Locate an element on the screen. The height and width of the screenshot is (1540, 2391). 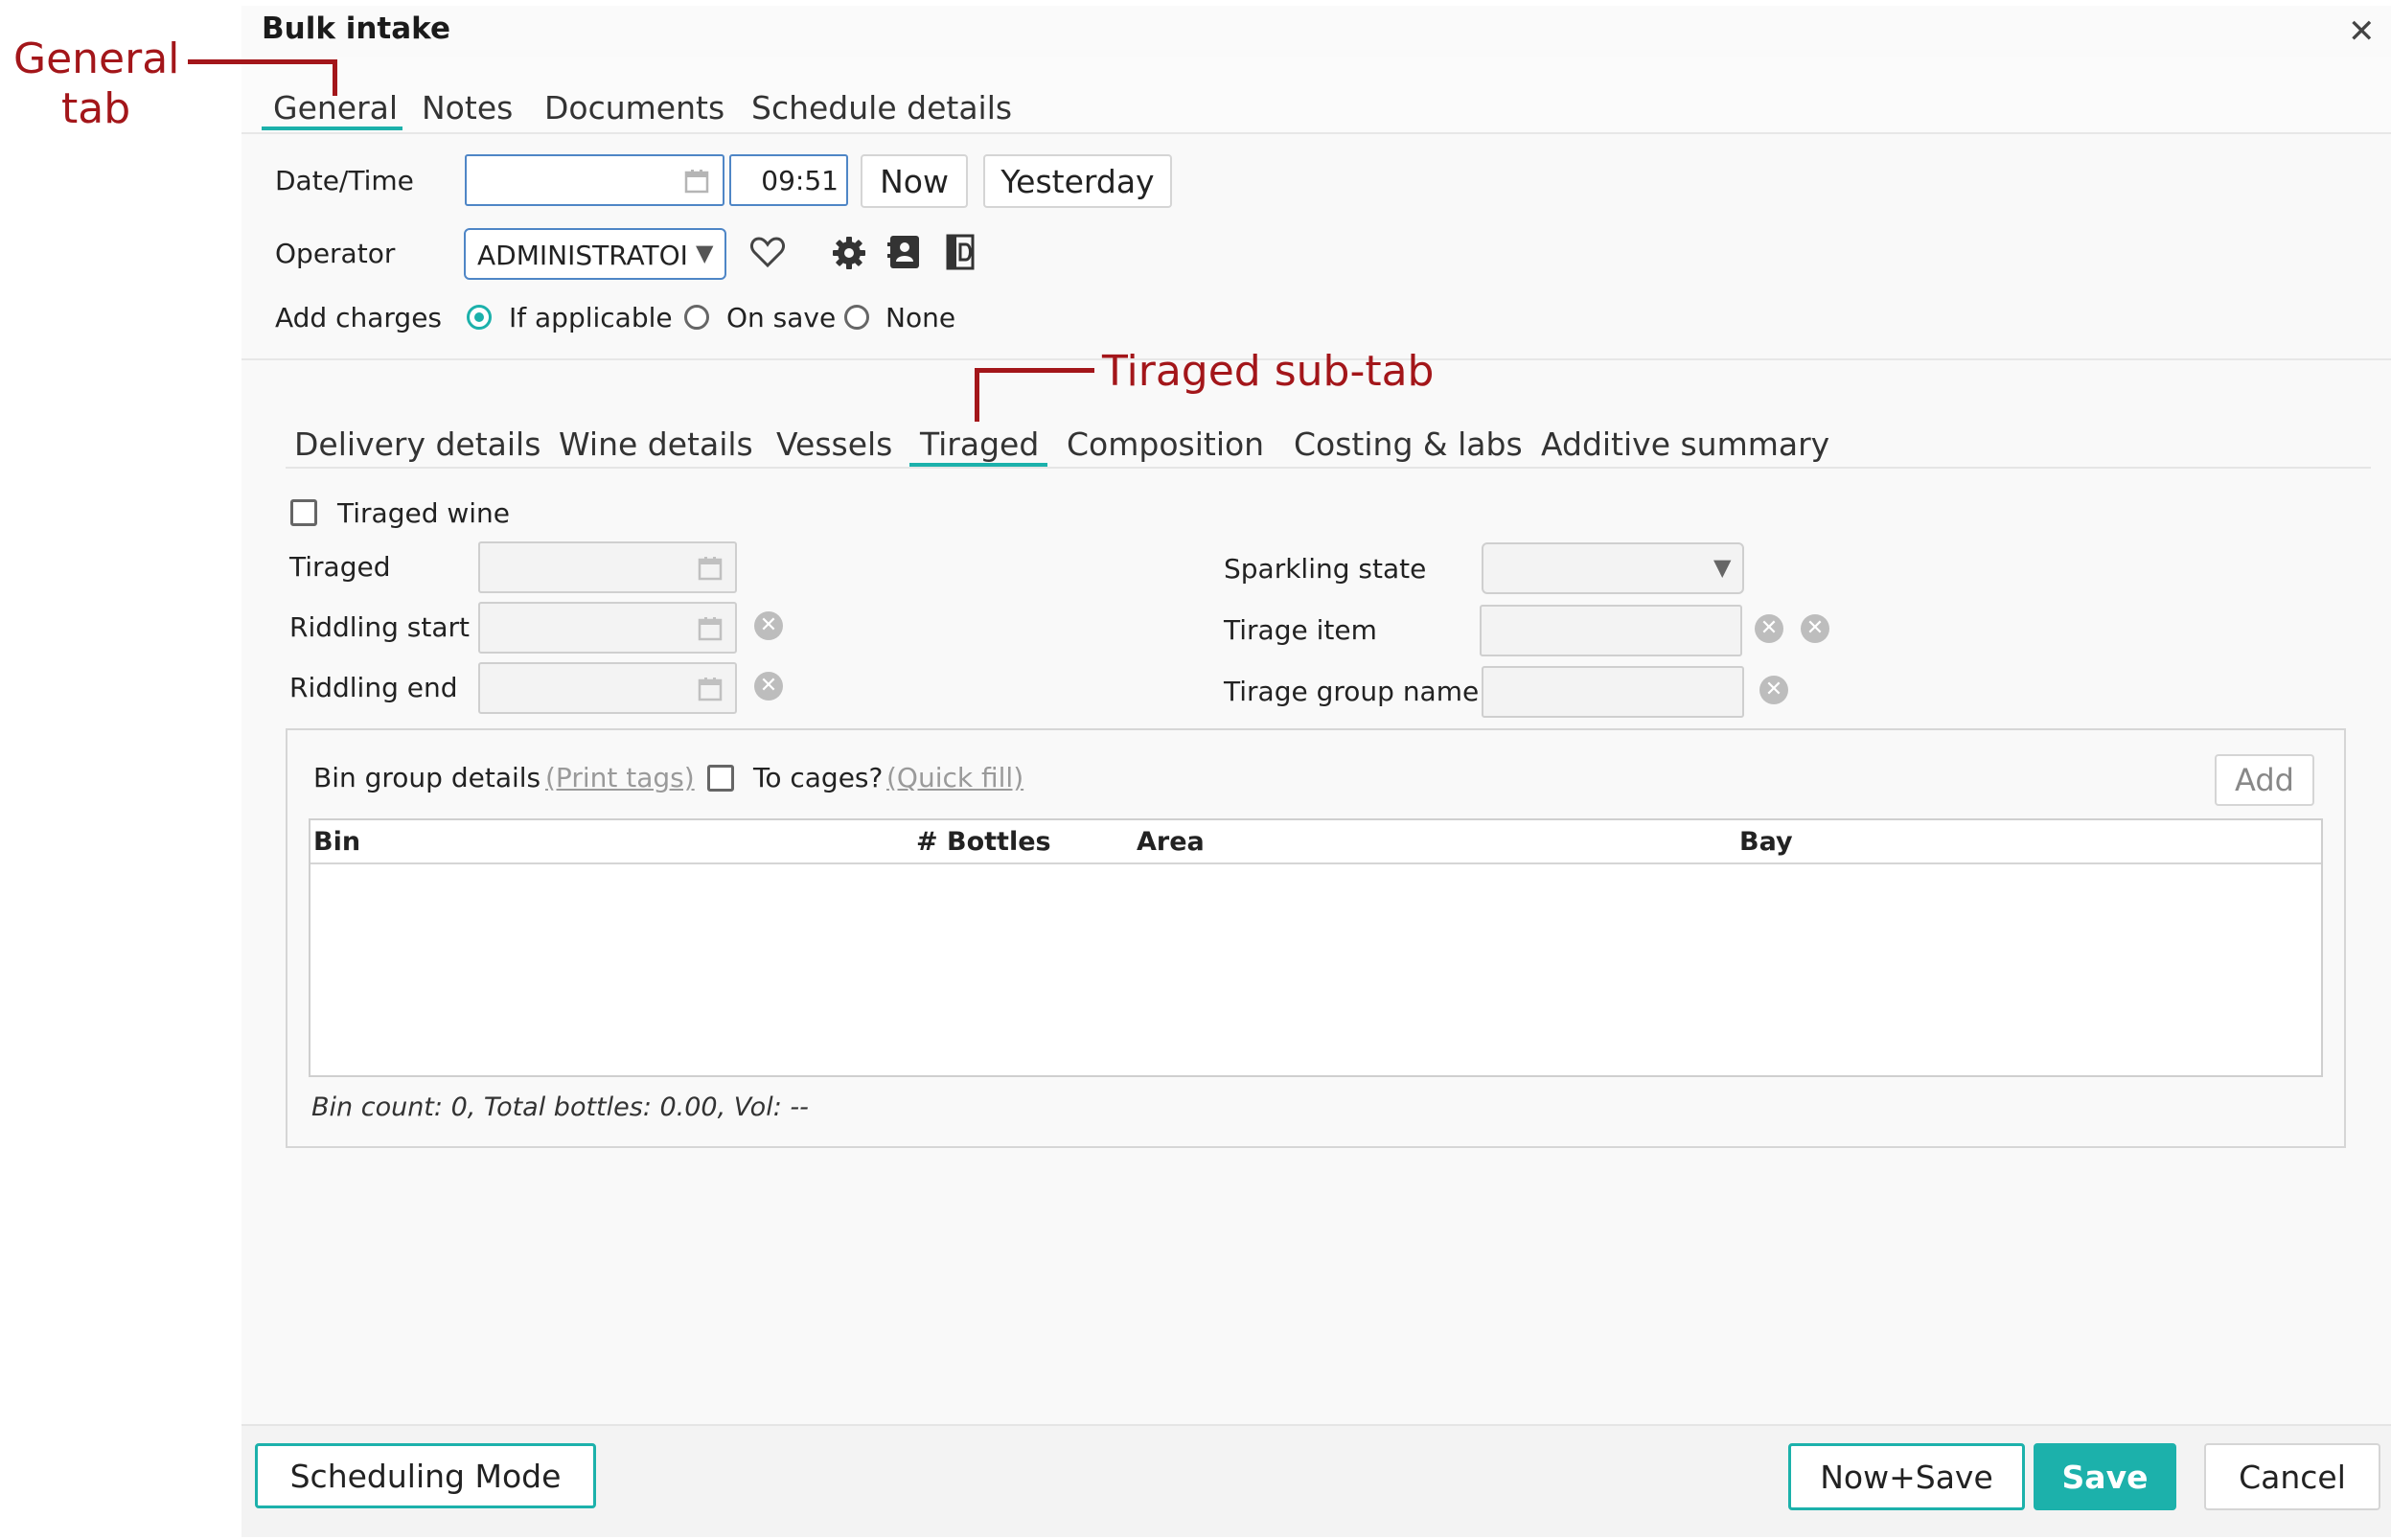
now-button: Now is located at coordinates (914, 181).